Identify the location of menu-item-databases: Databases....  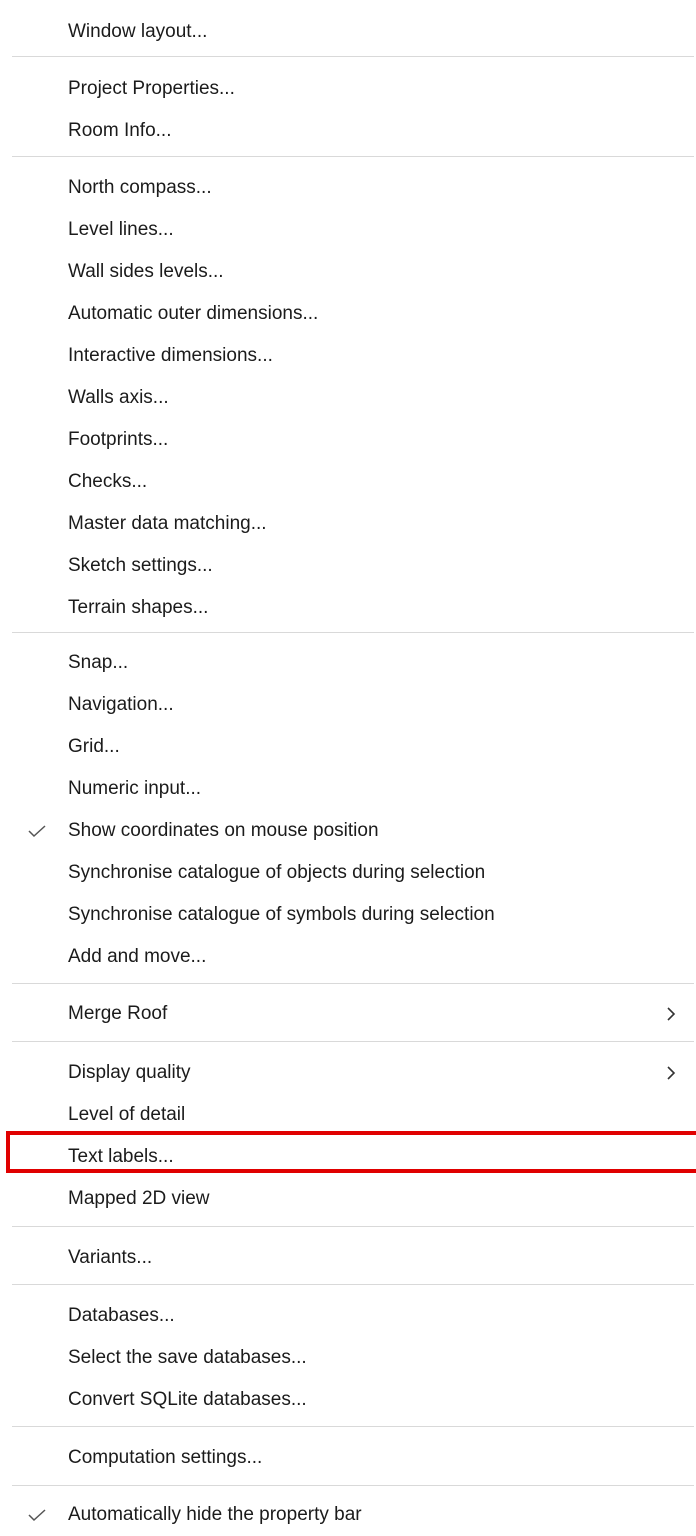
(348, 1316).